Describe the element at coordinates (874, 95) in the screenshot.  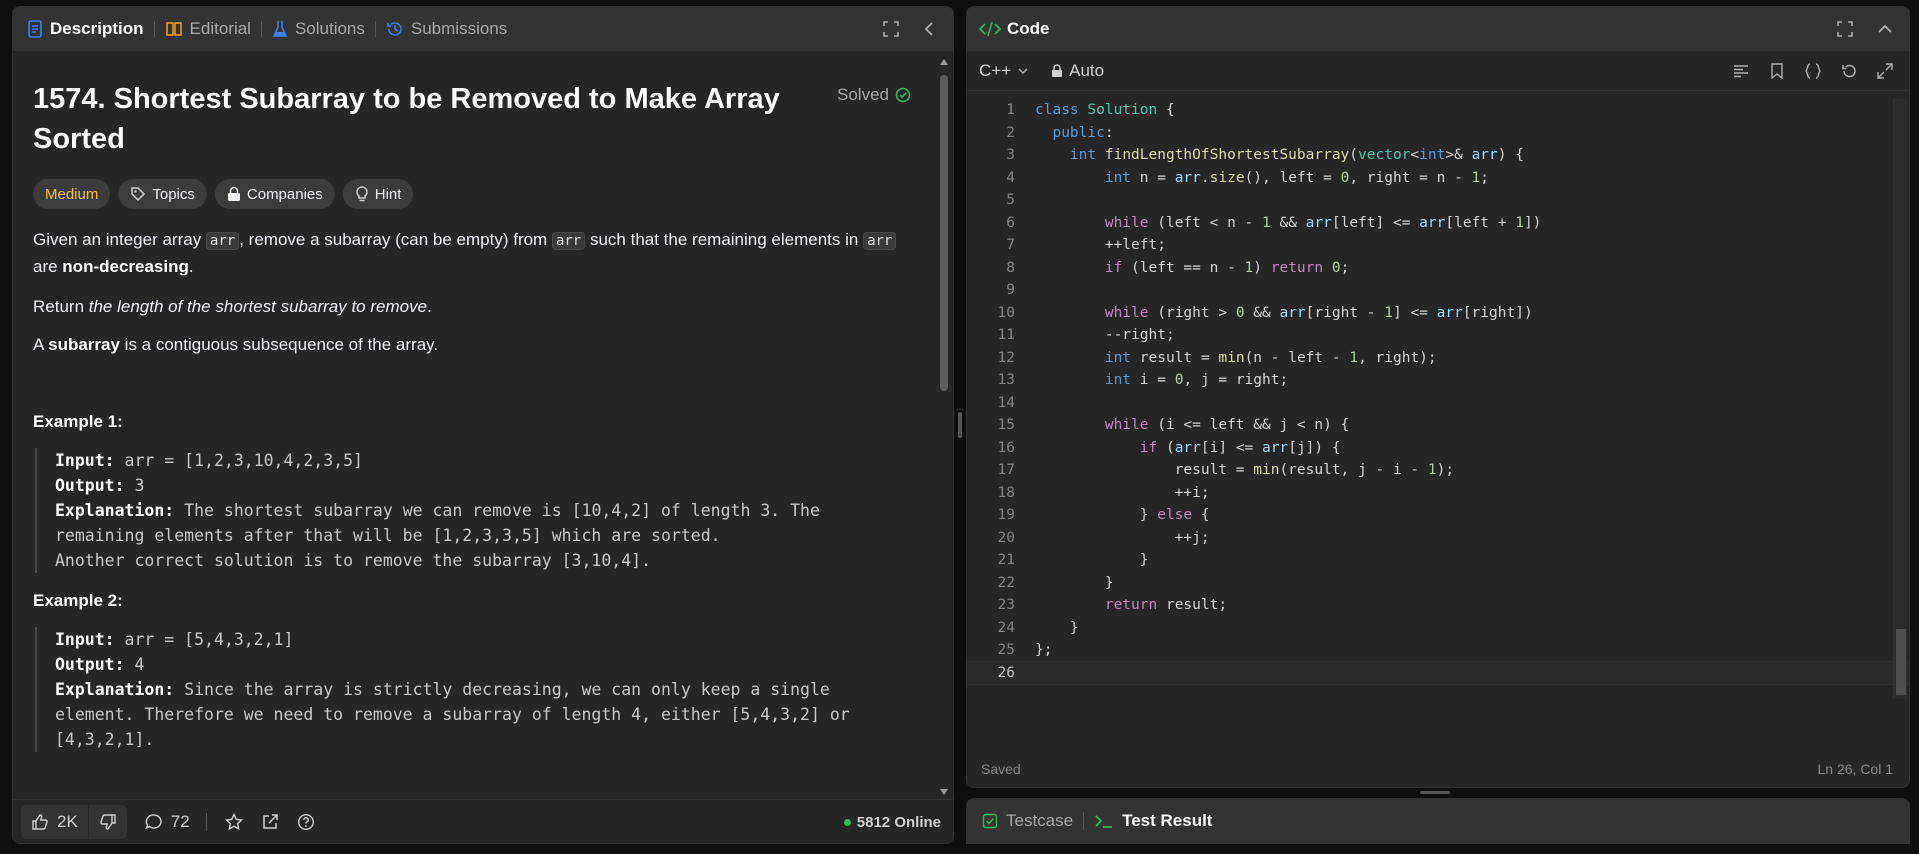
I see `solved-status: Solved` at that location.